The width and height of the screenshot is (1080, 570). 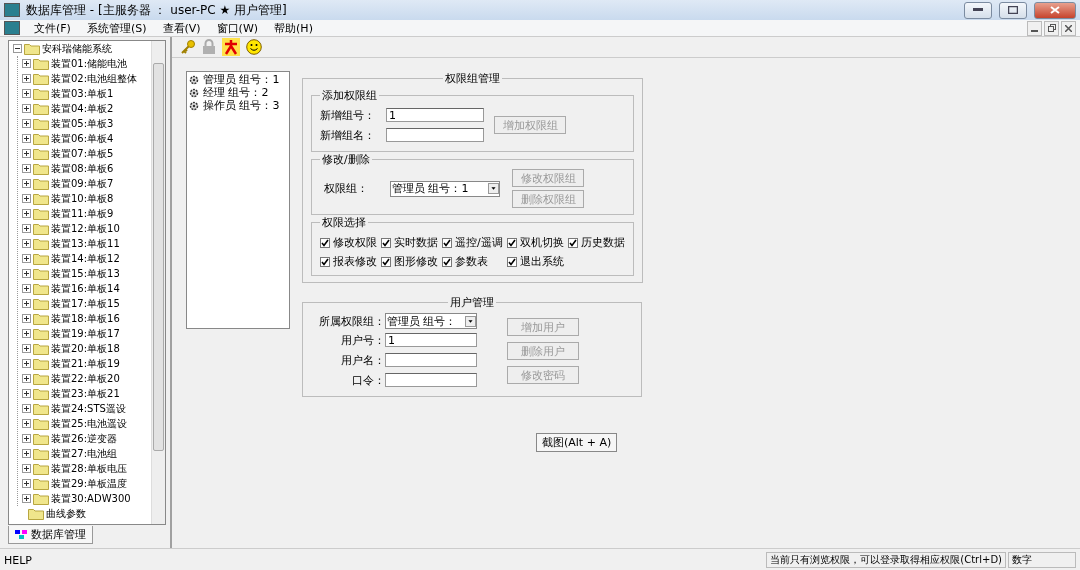 What do you see at coordinates (85, 258) in the screenshot?
I see `tree-item: 装置14:单板12` at bounding box center [85, 258].